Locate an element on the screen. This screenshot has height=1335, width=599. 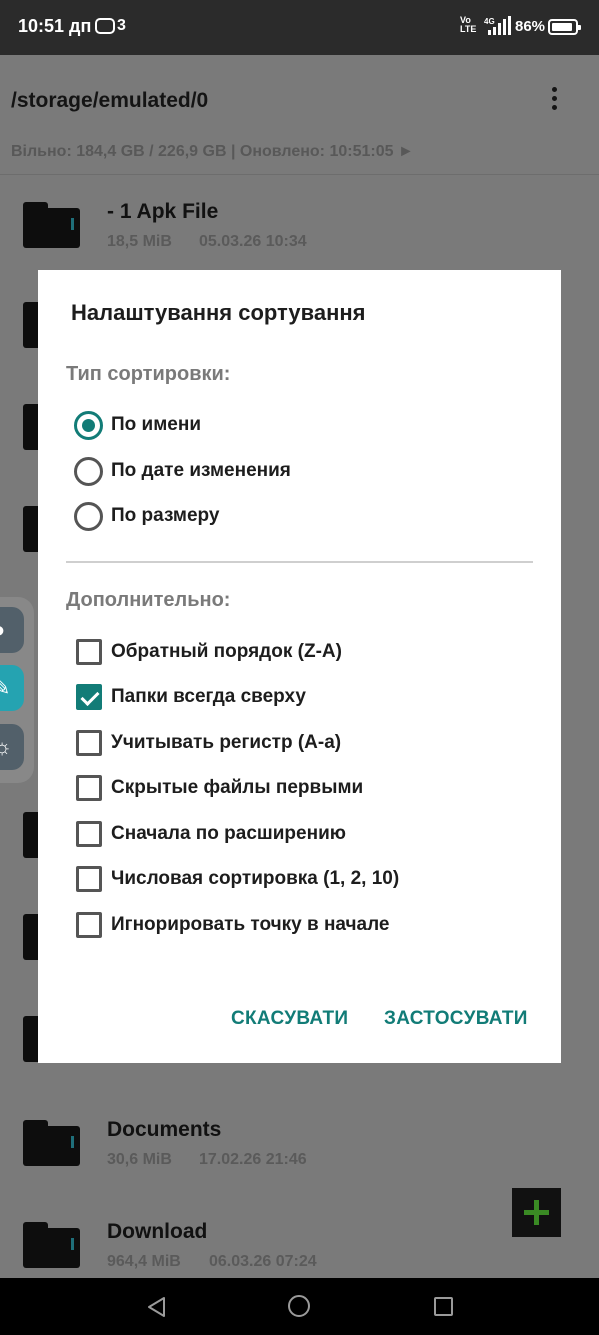
cancel-button: СКАСУВАТИ is located at coordinates (289, 1019).